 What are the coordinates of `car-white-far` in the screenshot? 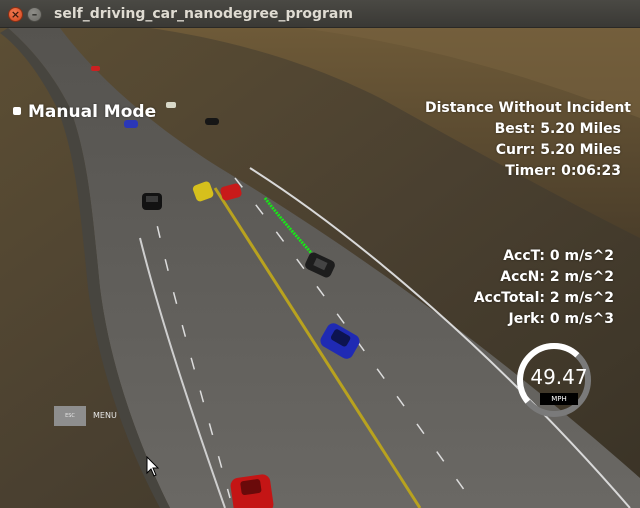 It's located at (171, 105).